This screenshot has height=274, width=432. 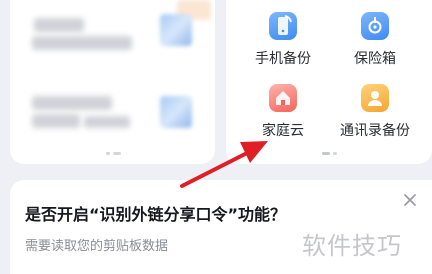 I want to click on tool-label: 保险箱, so click(x=375, y=59).